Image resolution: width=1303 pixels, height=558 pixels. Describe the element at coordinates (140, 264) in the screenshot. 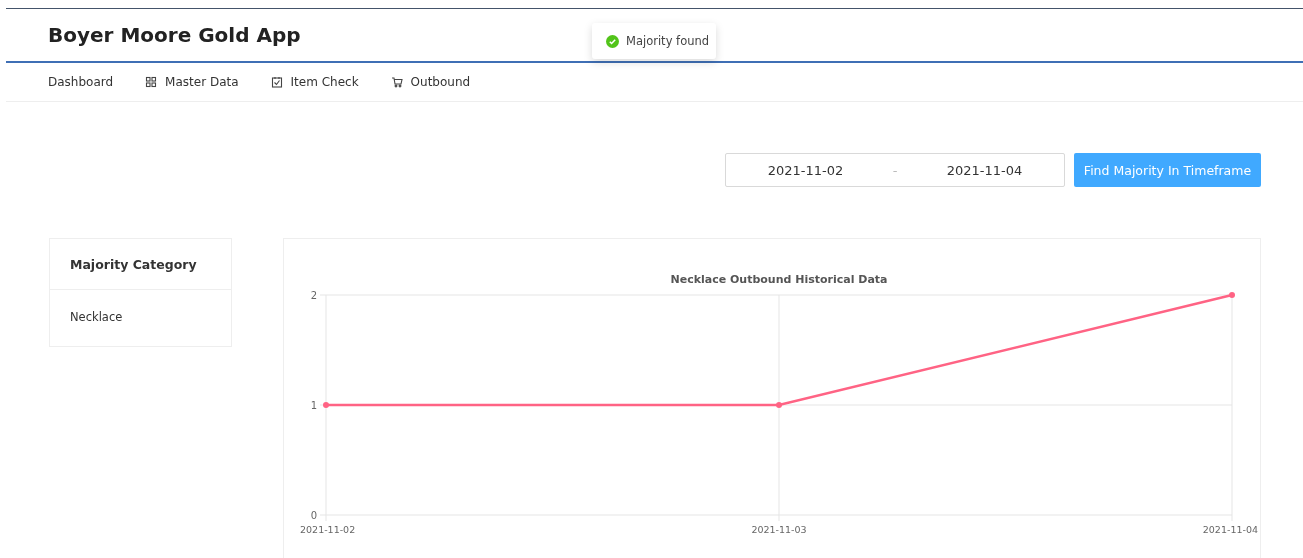

I see `card-title: Majority Category` at that location.